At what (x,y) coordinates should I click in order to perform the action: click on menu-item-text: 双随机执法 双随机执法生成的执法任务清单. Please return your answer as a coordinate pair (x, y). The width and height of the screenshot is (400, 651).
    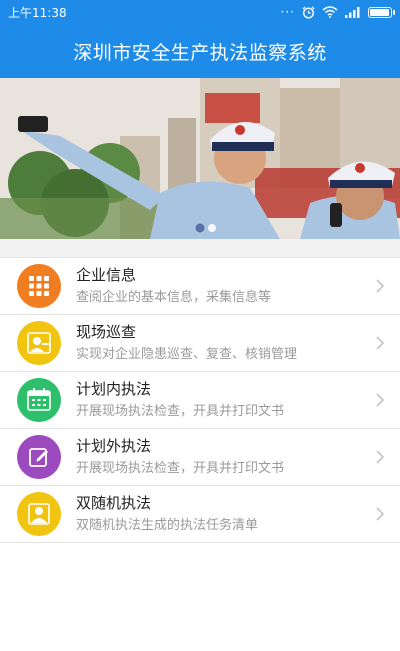
    Looking at the image, I should click on (167, 514).